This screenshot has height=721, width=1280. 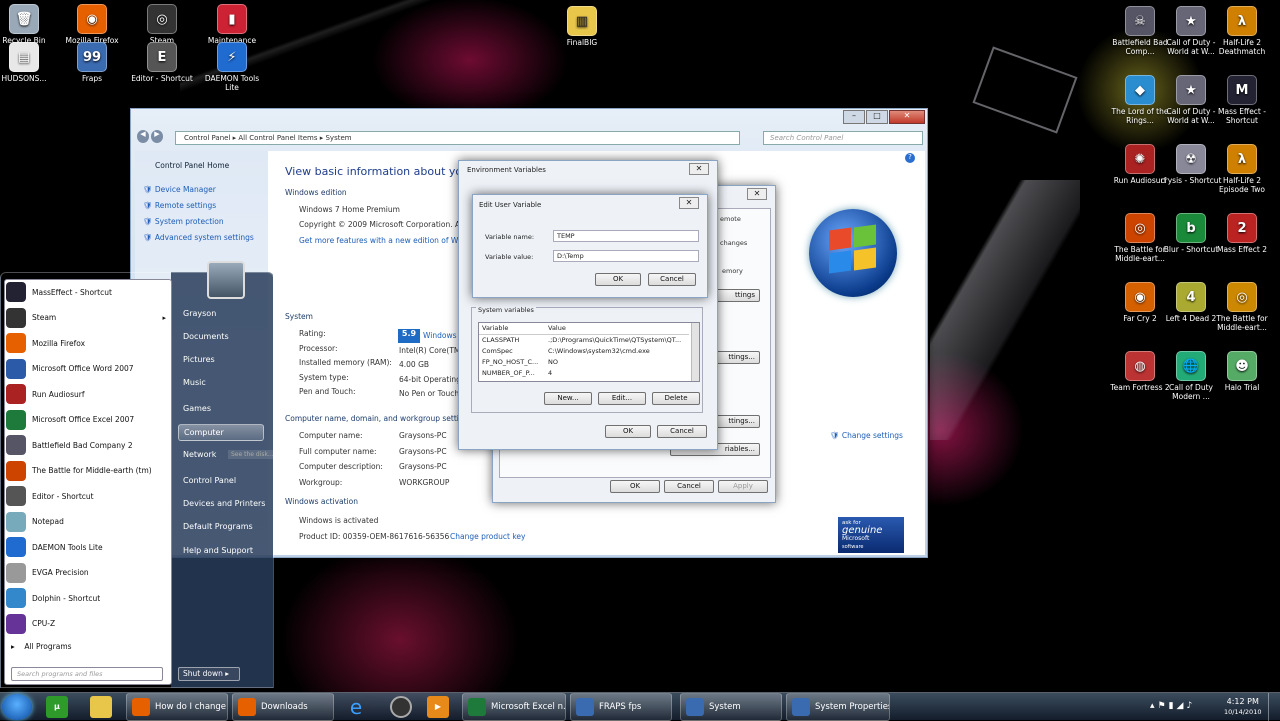 What do you see at coordinates (730, 219) in the screenshot?
I see `tab-fragment: emote` at bounding box center [730, 219].